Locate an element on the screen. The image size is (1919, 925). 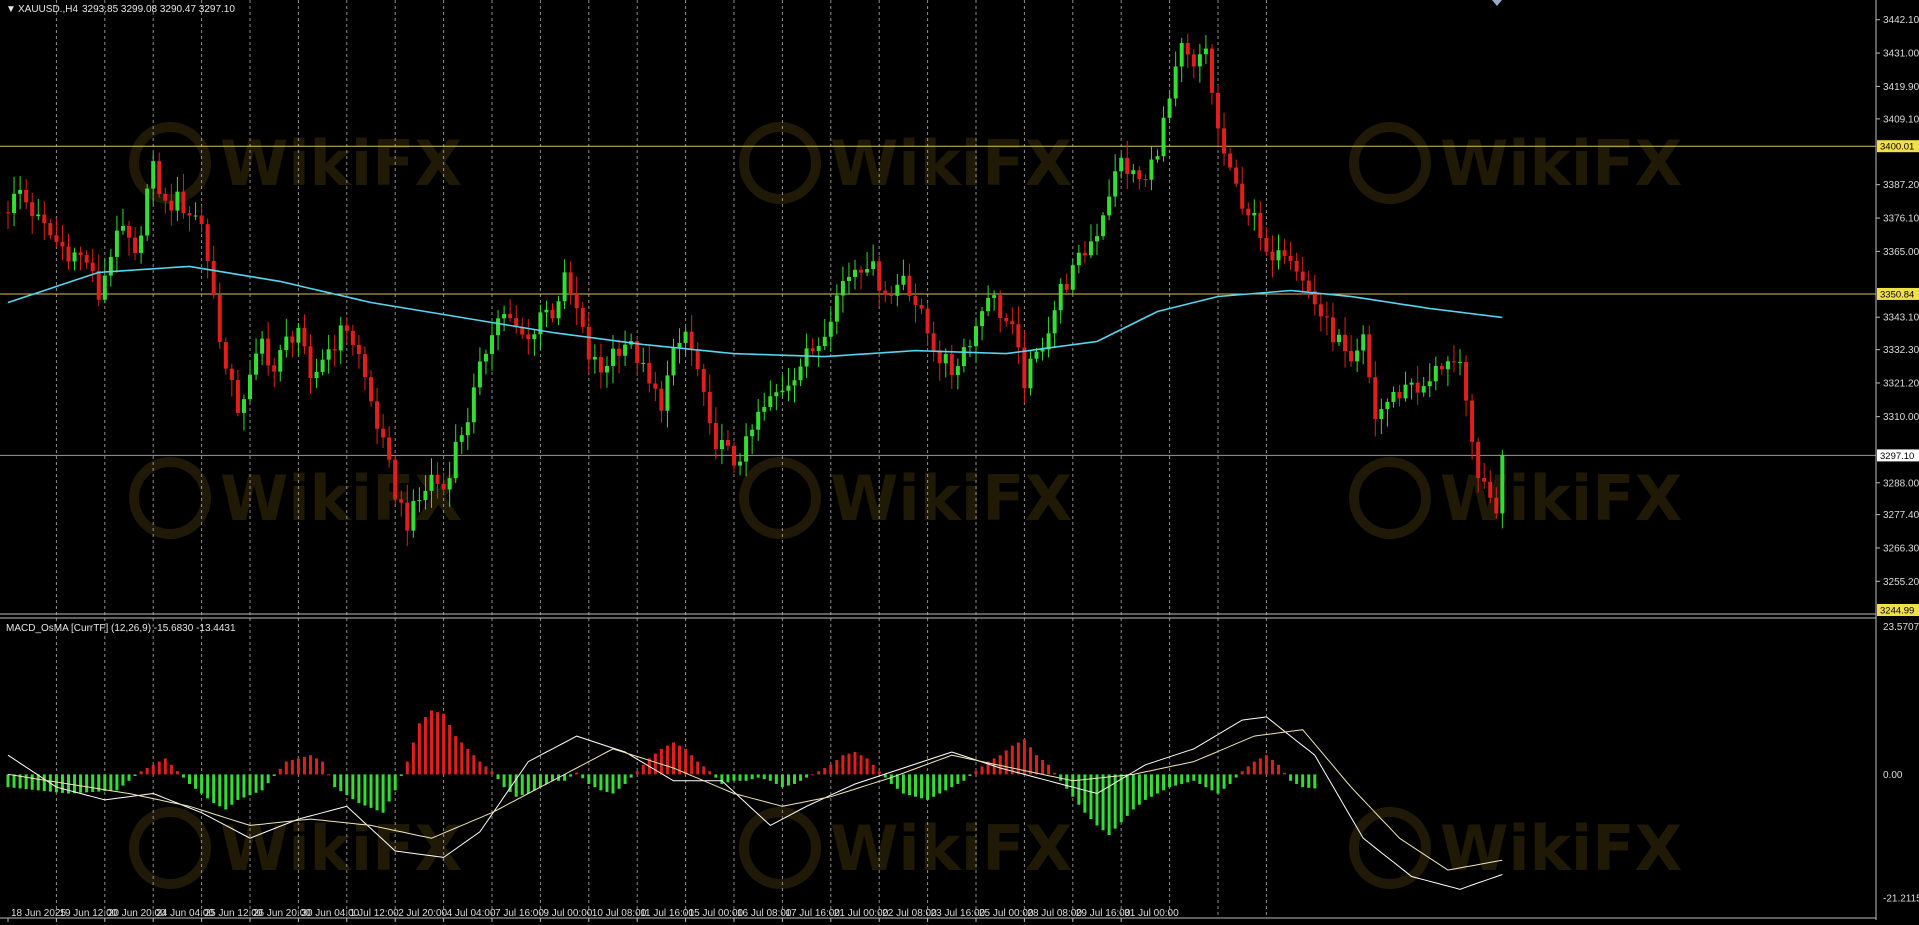
price-tick-label: 3310.00 is located at coordinates (1901, 417).